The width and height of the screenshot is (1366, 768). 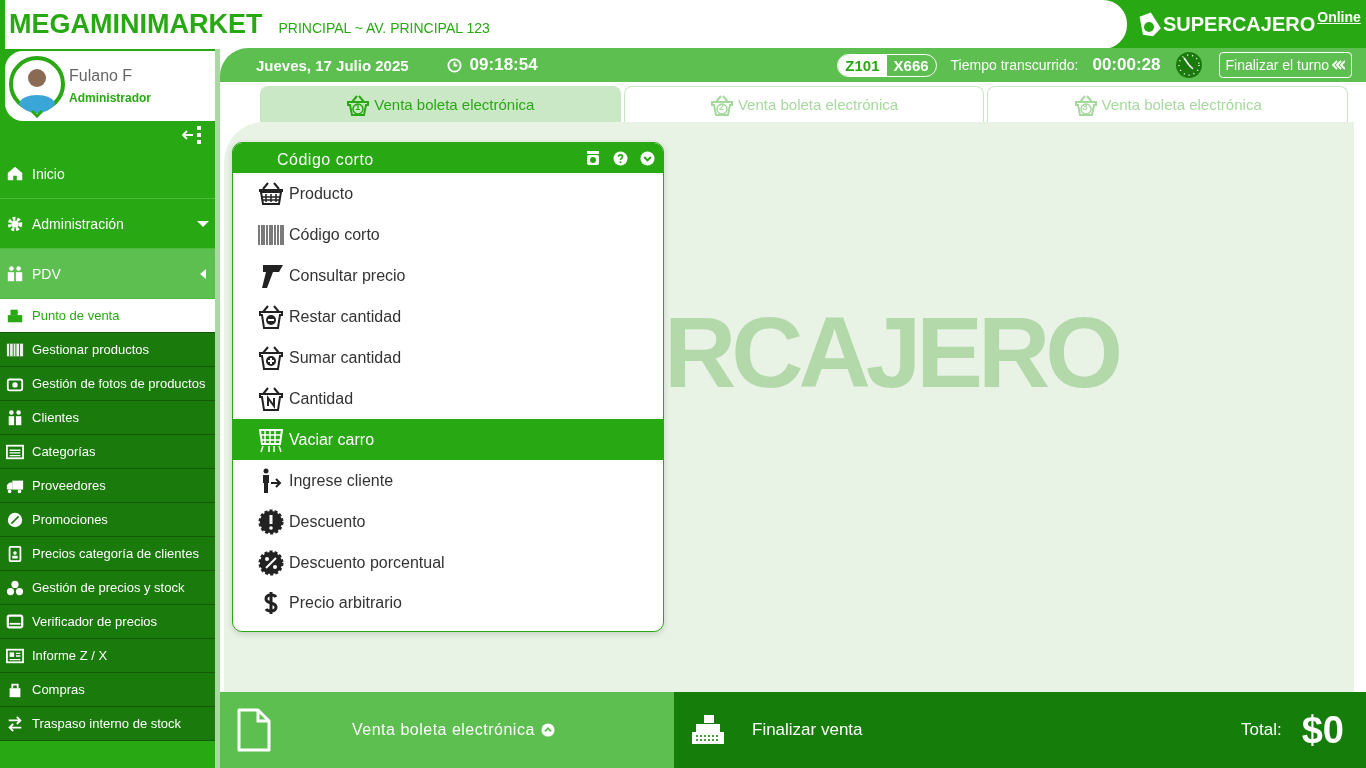 What do you see at coordinates (547, 730) in the screenshot?
I see `chevron-up-icon` at bounding box center [547, 730].